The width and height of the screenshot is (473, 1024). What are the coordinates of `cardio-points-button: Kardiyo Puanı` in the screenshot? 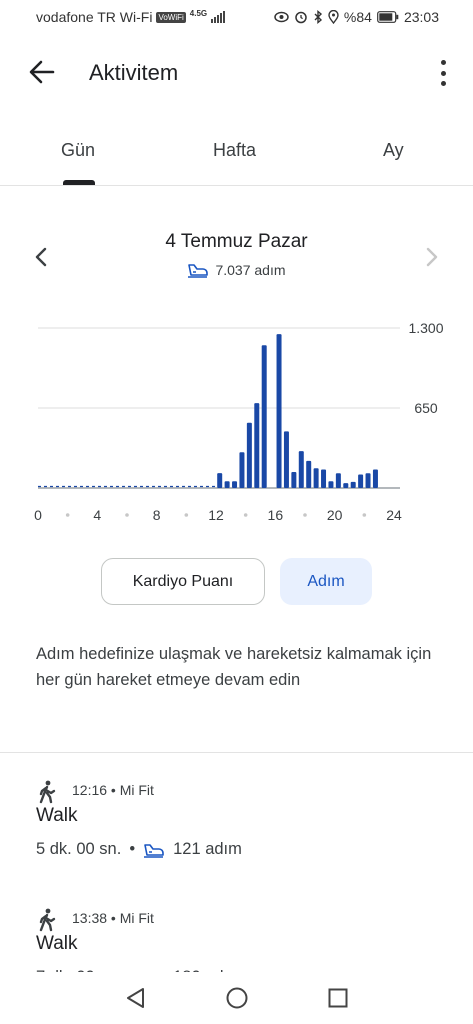 It's located at (183, 581).